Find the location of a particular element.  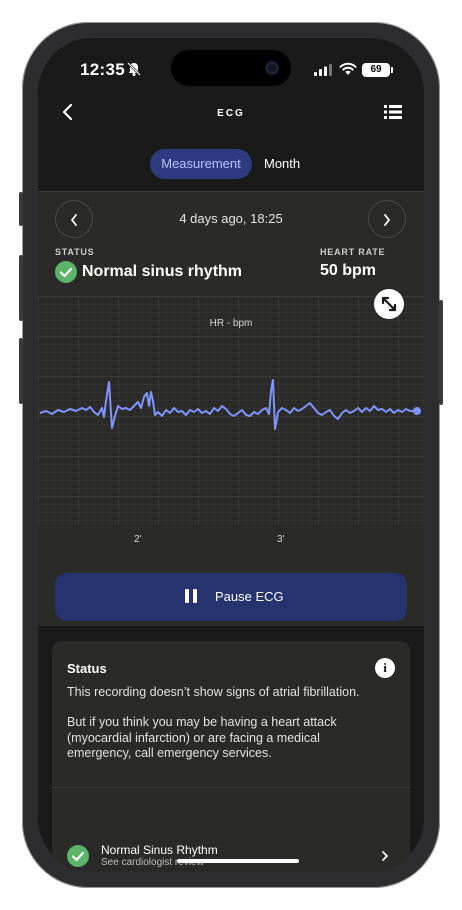

previous-recording-button is located at coordinates (74, 219).